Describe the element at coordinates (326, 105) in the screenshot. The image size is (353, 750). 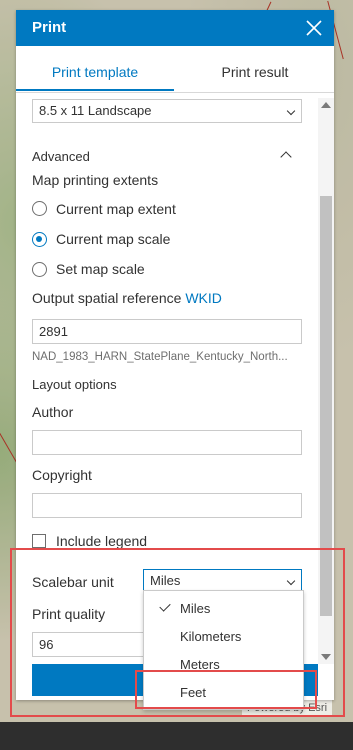
I see `scroll-up-icon` at that location.